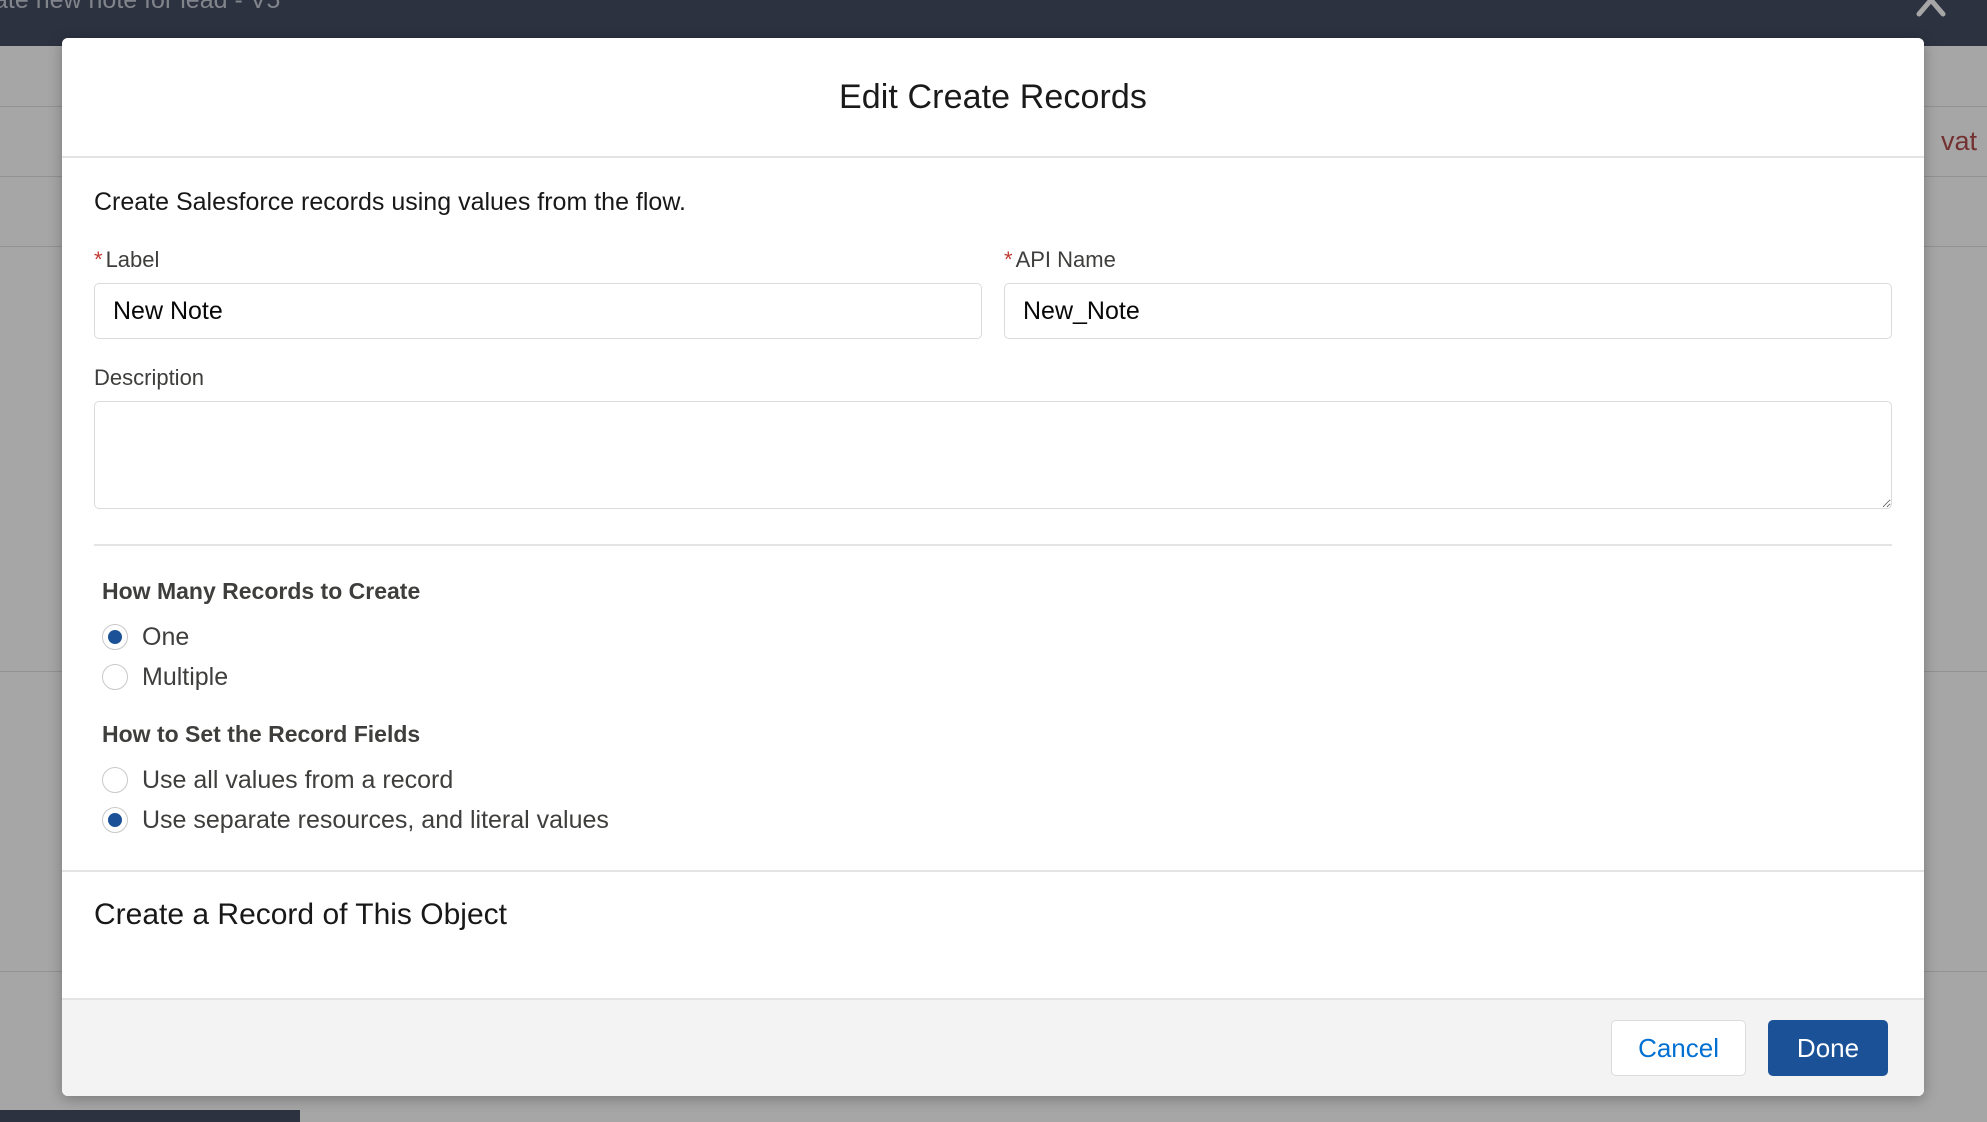 This screenshot has height=1122, width=1987. I want to click on modal-footer: Cancel Done, so click(993, 1047).